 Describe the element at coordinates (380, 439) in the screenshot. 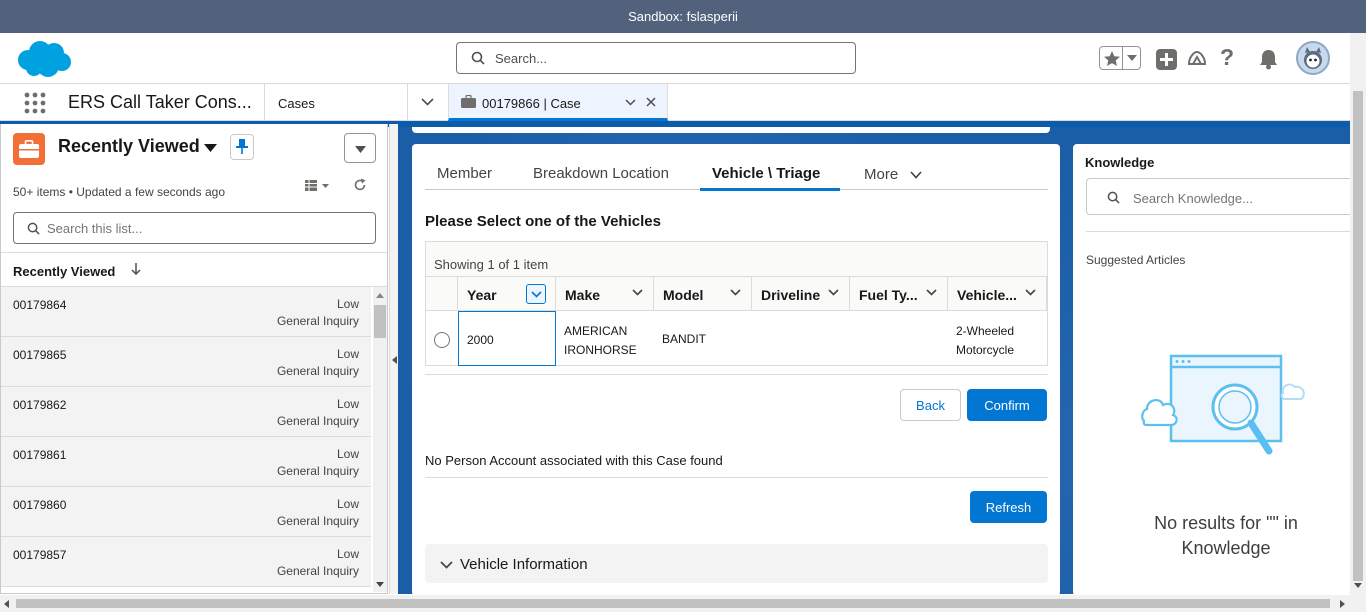

I see `list-scrollbar` at that location.